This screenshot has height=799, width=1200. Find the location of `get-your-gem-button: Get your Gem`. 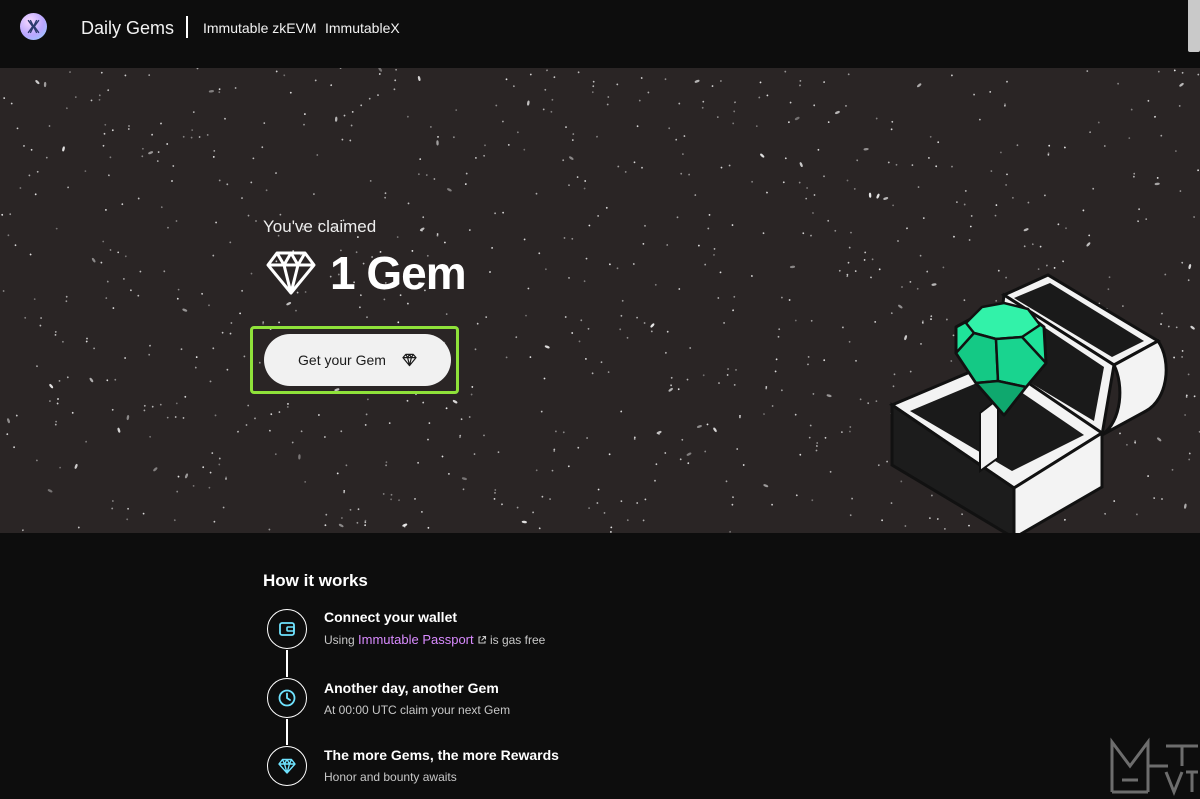

get-your-gem-button: Get your Gem is located at coordinates (357, 360).